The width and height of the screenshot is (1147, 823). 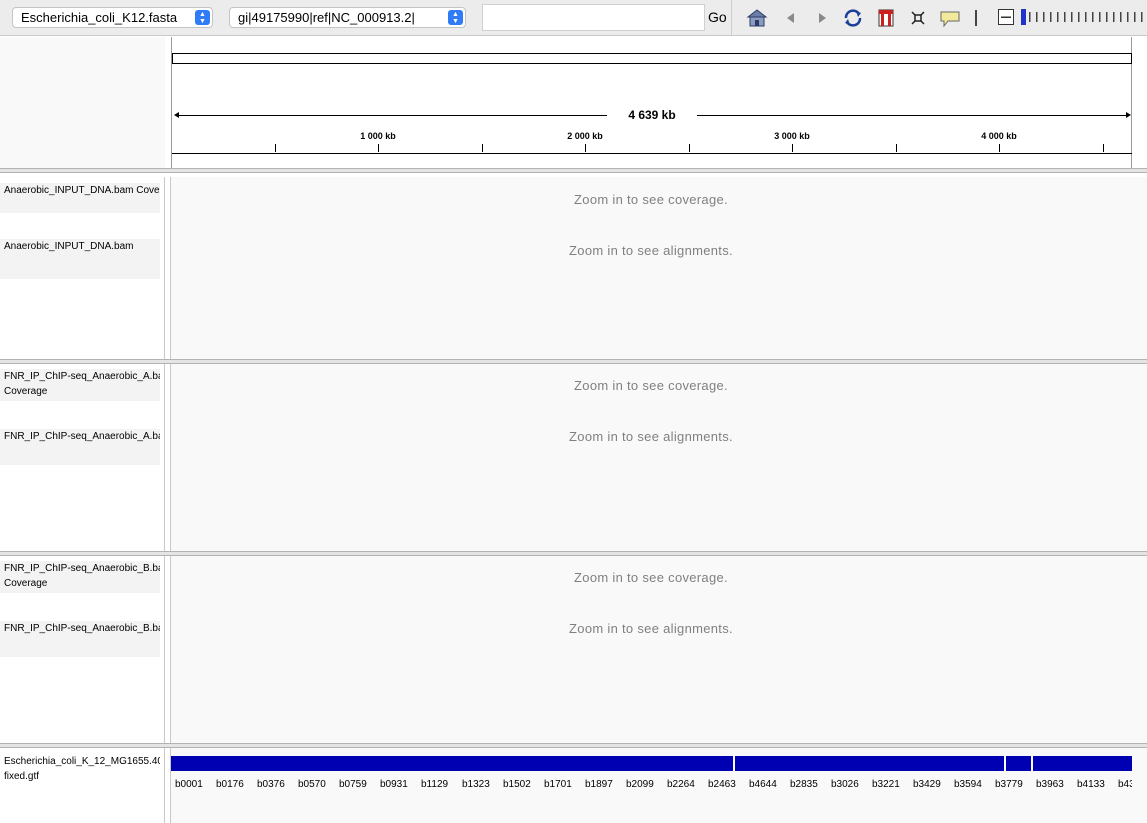 I want to click on gene-label: b3429, so click(x=927, y=784).